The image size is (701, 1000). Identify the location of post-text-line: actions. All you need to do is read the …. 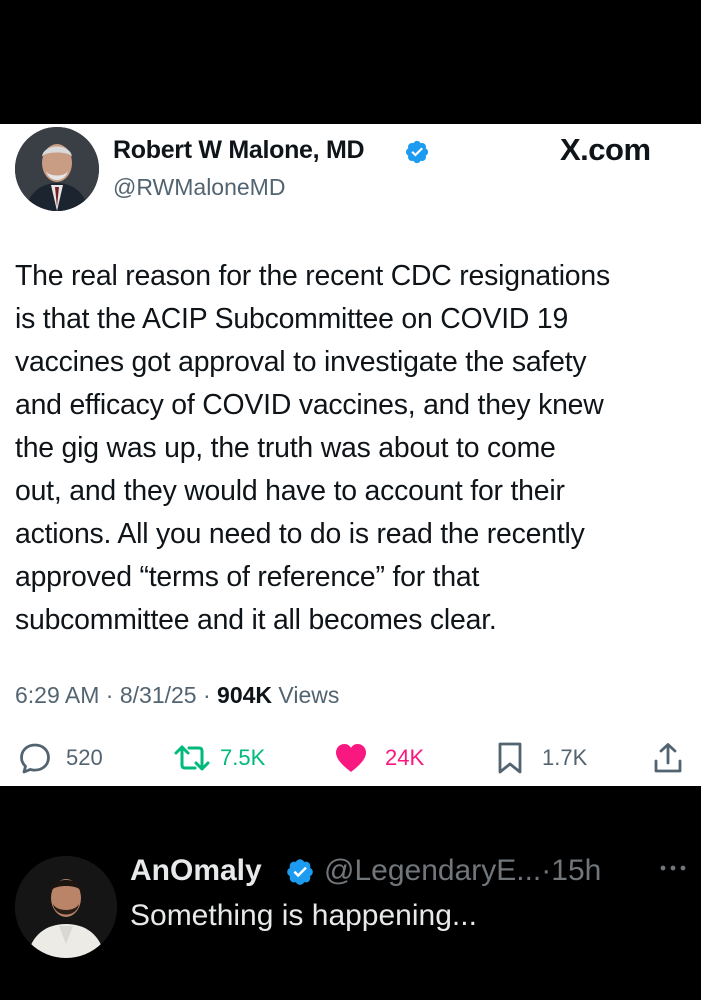
(300, 534).